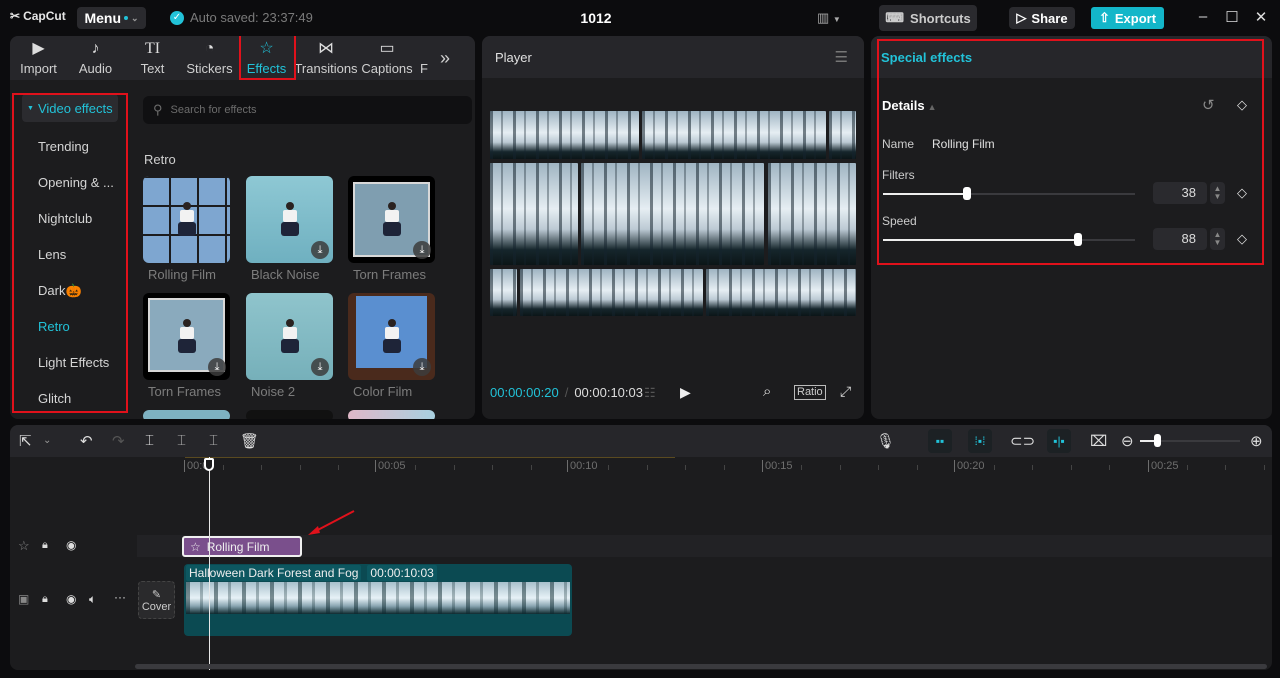 The height and width of the screenshot is (678, 1280). What do you see at coordinates (1180, 239) in the screenshot?
I see `speed-value-input: 88` at bounding box center [1180, 239].